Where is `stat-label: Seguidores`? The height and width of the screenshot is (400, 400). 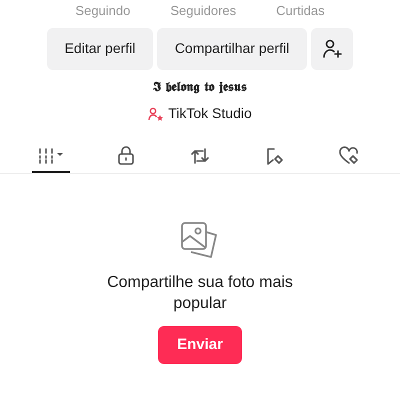
stat-label: Seguidores is located at coordinates (203, 11).